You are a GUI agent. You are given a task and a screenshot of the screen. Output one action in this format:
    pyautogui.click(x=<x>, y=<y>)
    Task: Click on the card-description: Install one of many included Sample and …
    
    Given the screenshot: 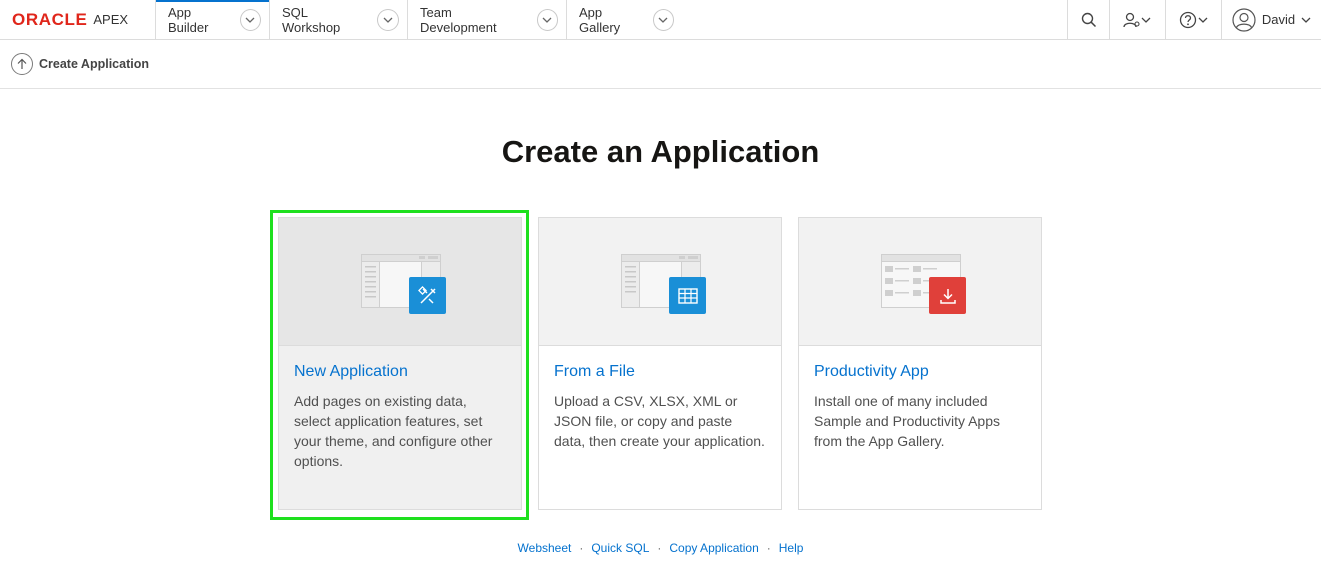 What is the action you would take?
    pyautogui.click(x=907, y=421)
    